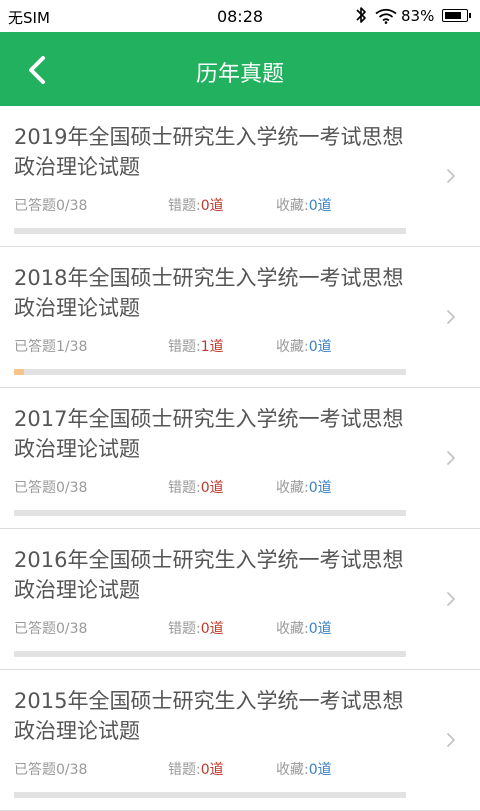  What do you see at coordinates (209, 575) in the screenshot?
I see `exam-title: 2016年全国硕士研究生入学统一考试思想政治理论试题` at bounding box center [209, 575].